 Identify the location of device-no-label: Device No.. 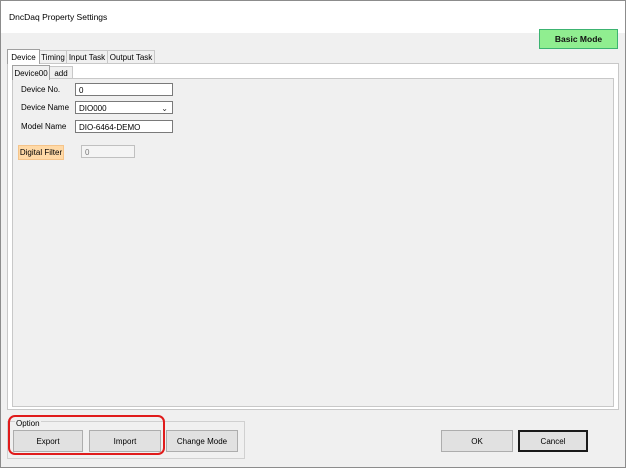
(41, 89).